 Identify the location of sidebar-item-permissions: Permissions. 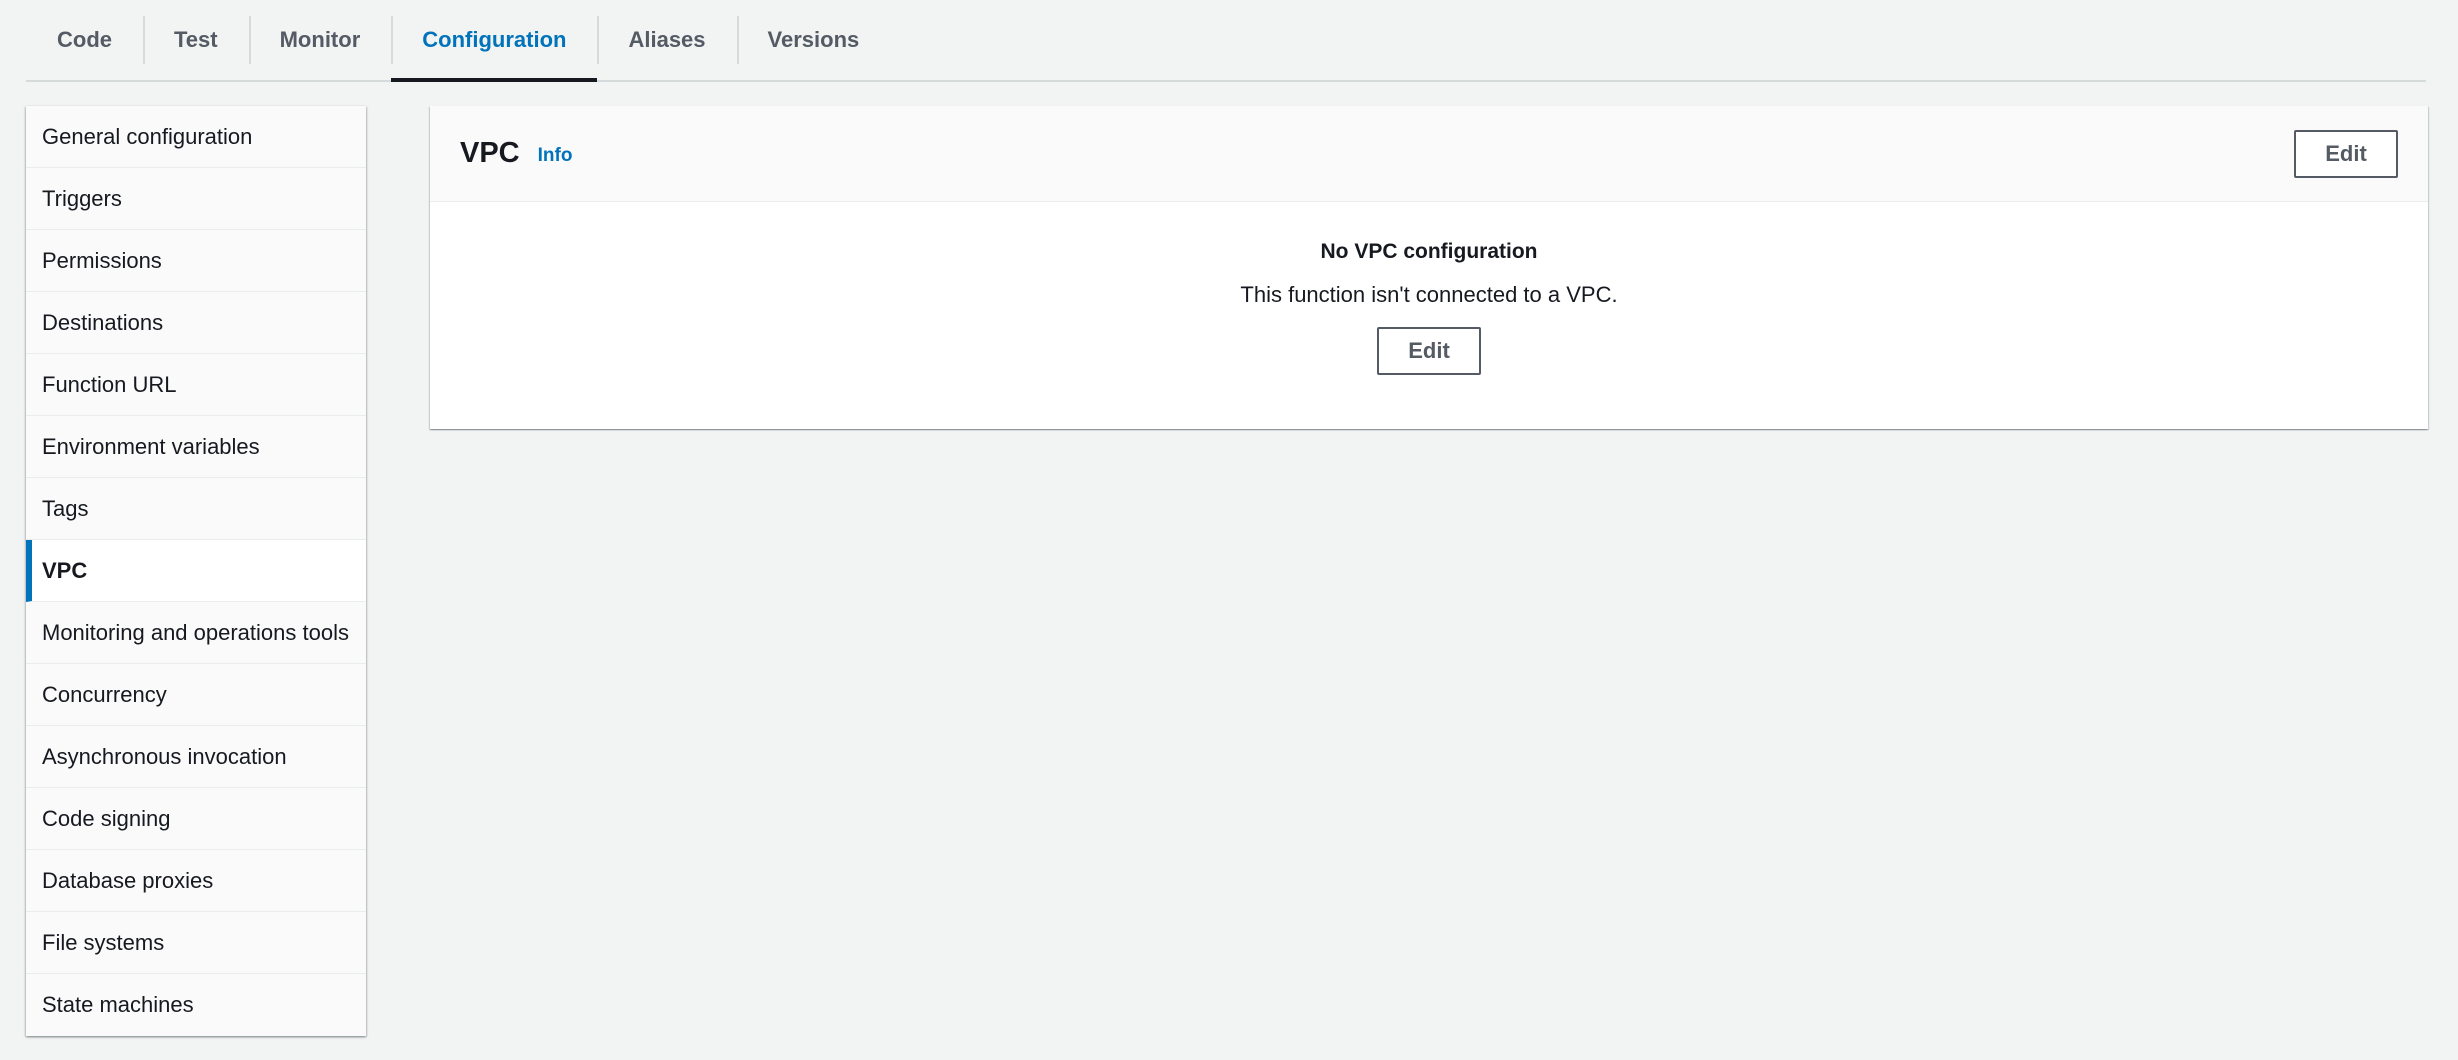
(196, 261).